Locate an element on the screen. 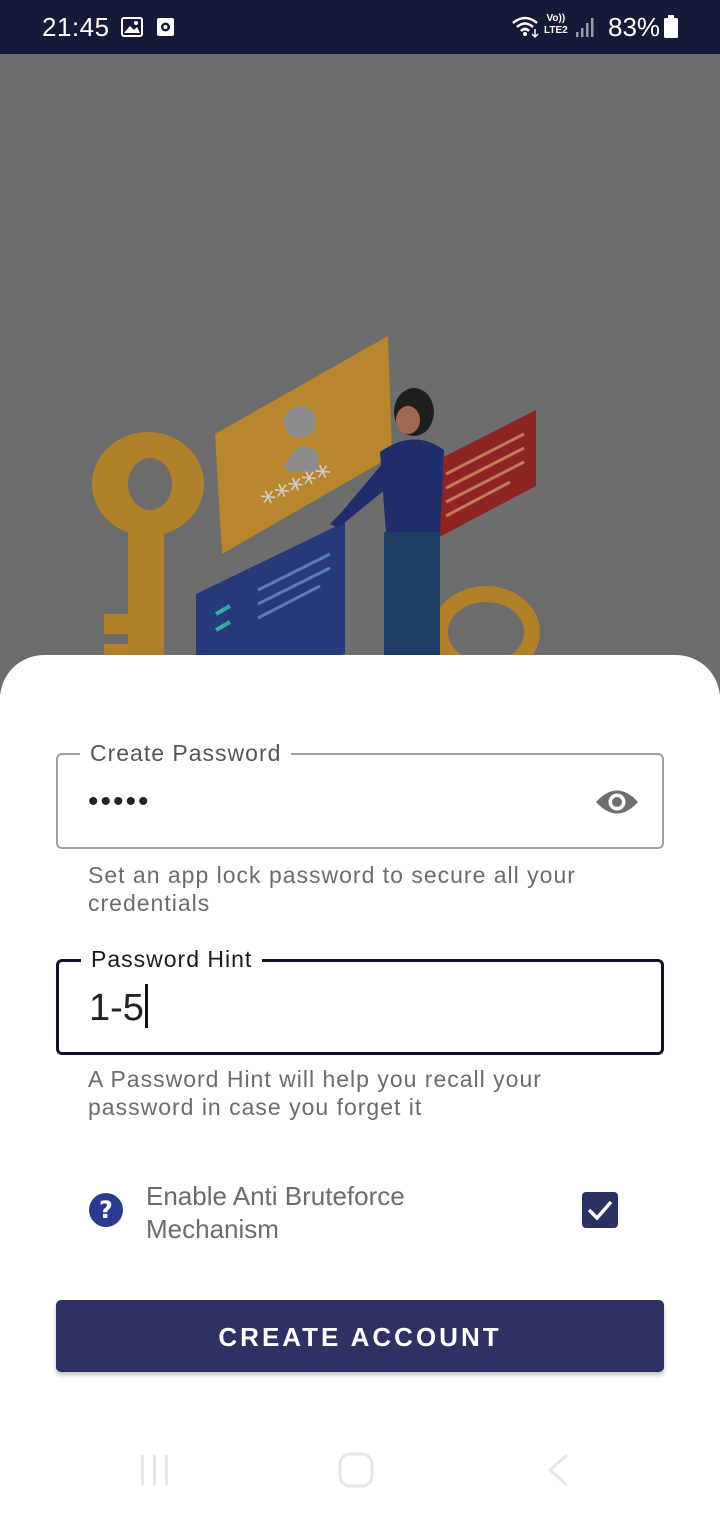  checkmark-icon is located at coordinates (600, 1210).